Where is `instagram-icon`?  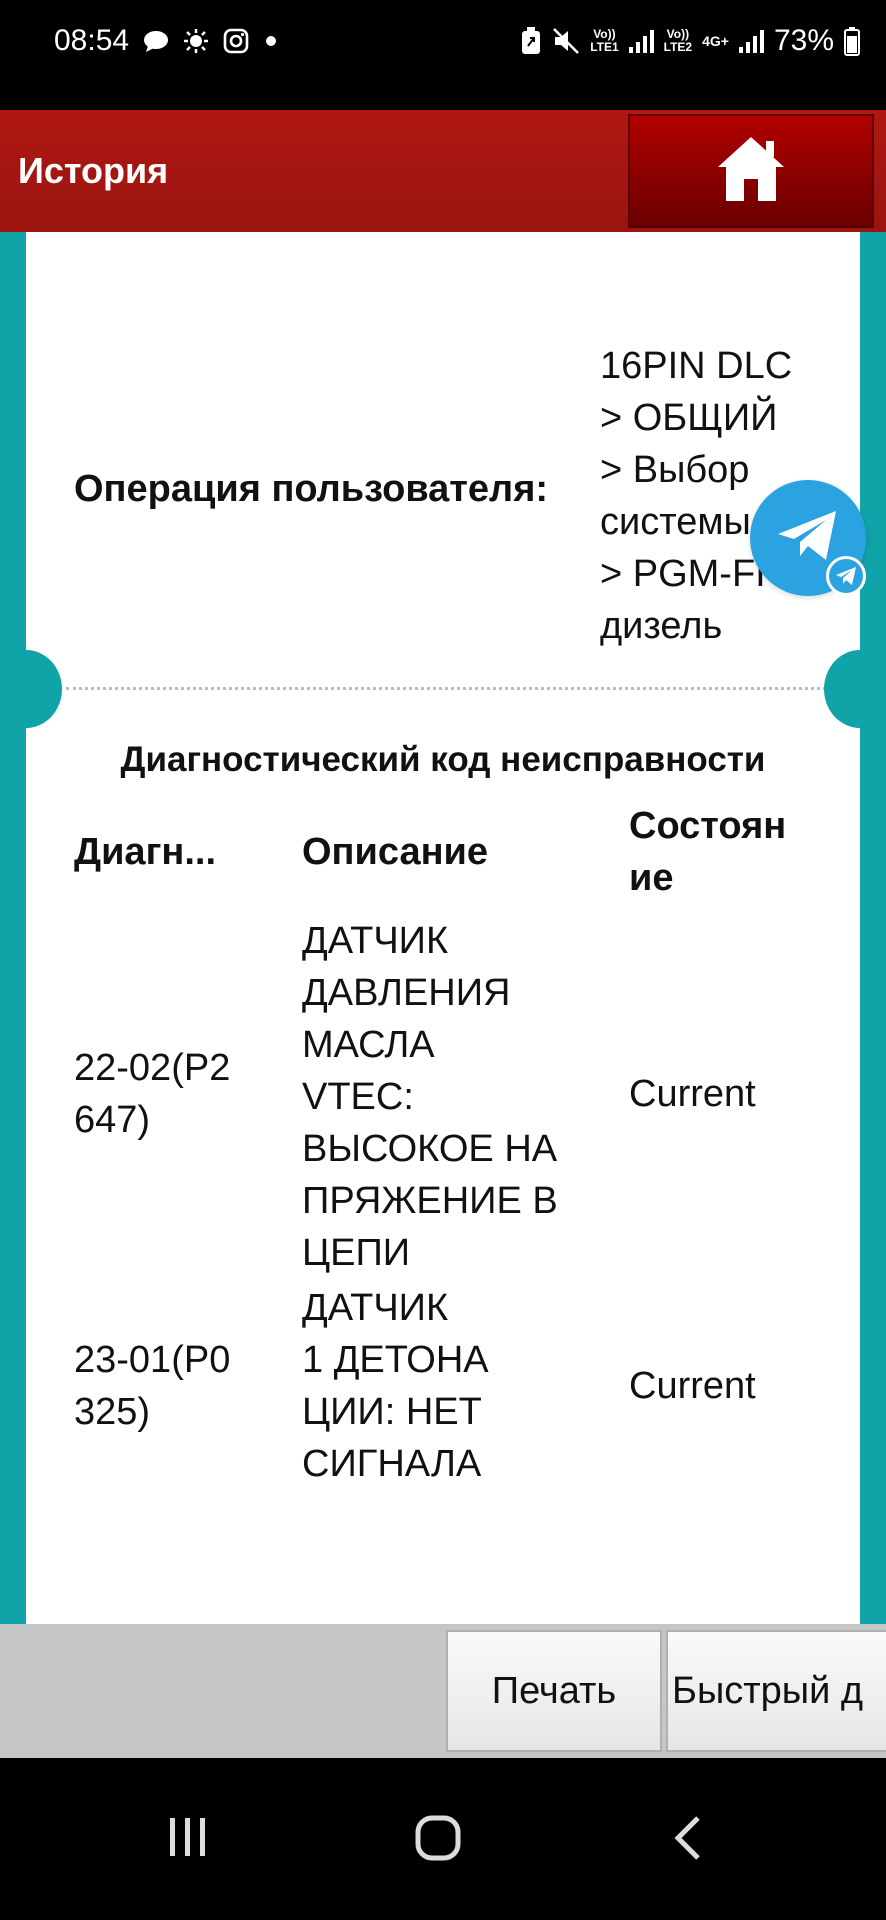
instagram-icon is located at coordinates (236, 41).